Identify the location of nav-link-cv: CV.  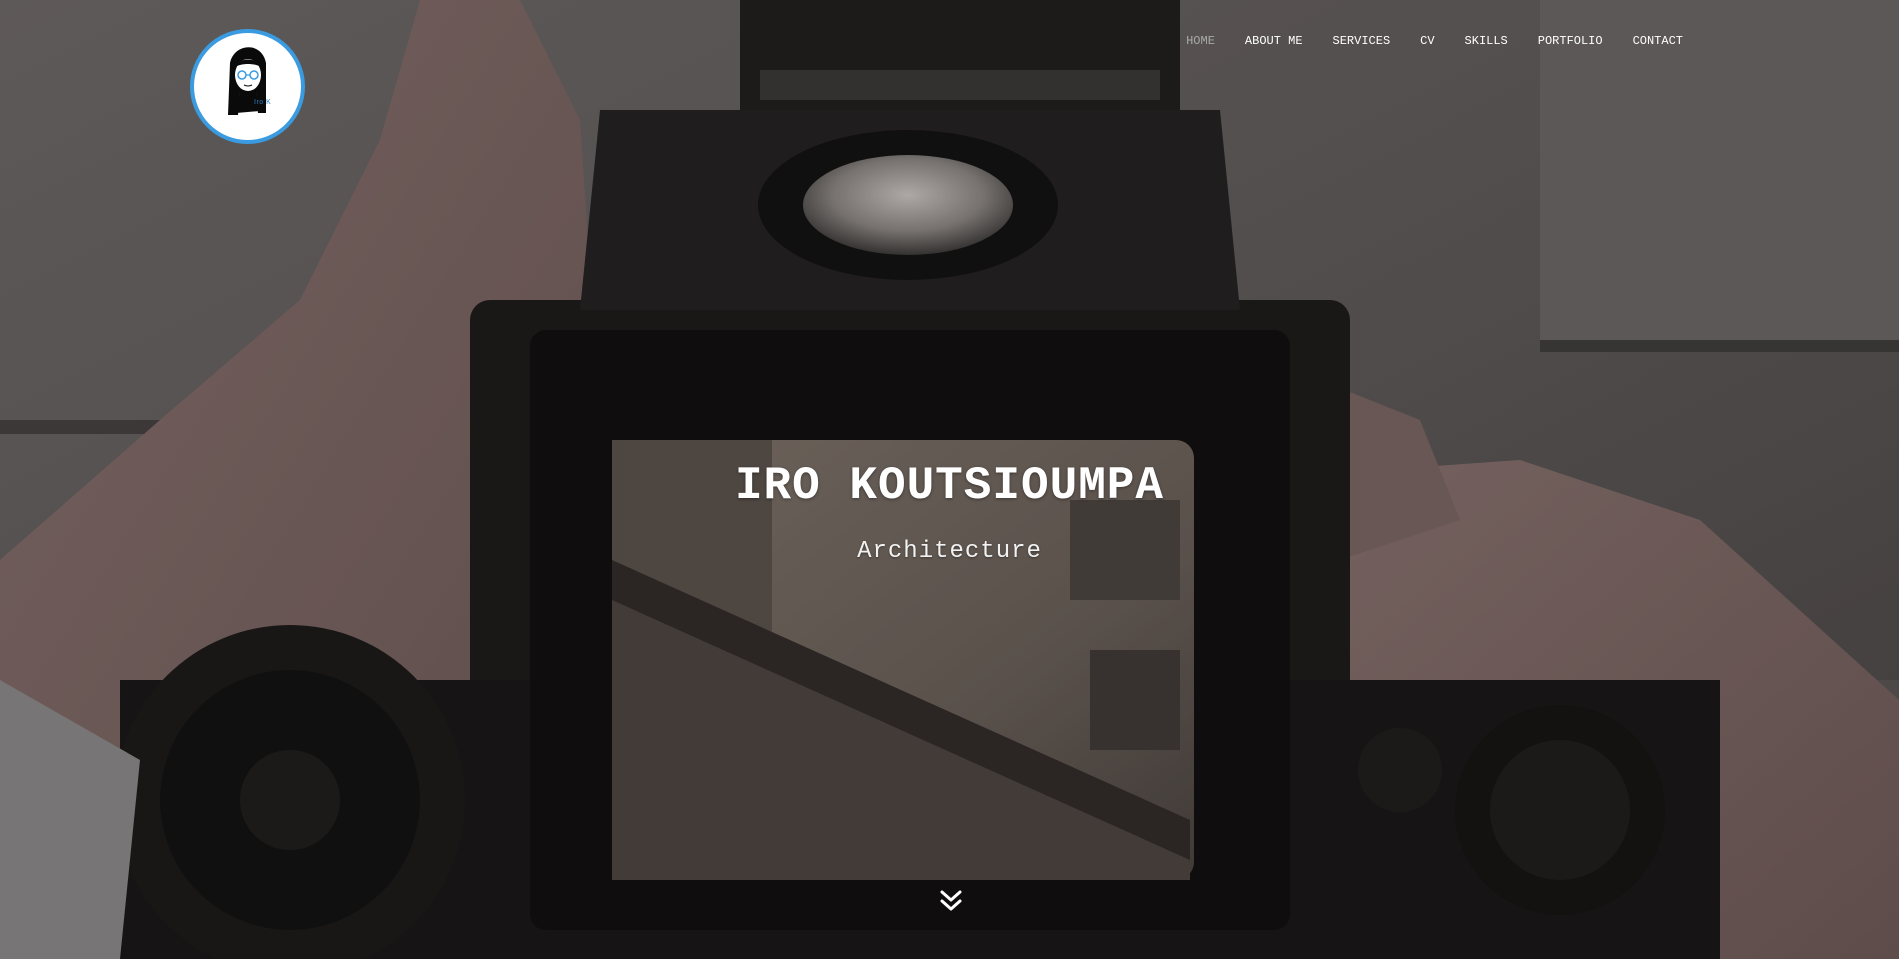
(1427, 41).